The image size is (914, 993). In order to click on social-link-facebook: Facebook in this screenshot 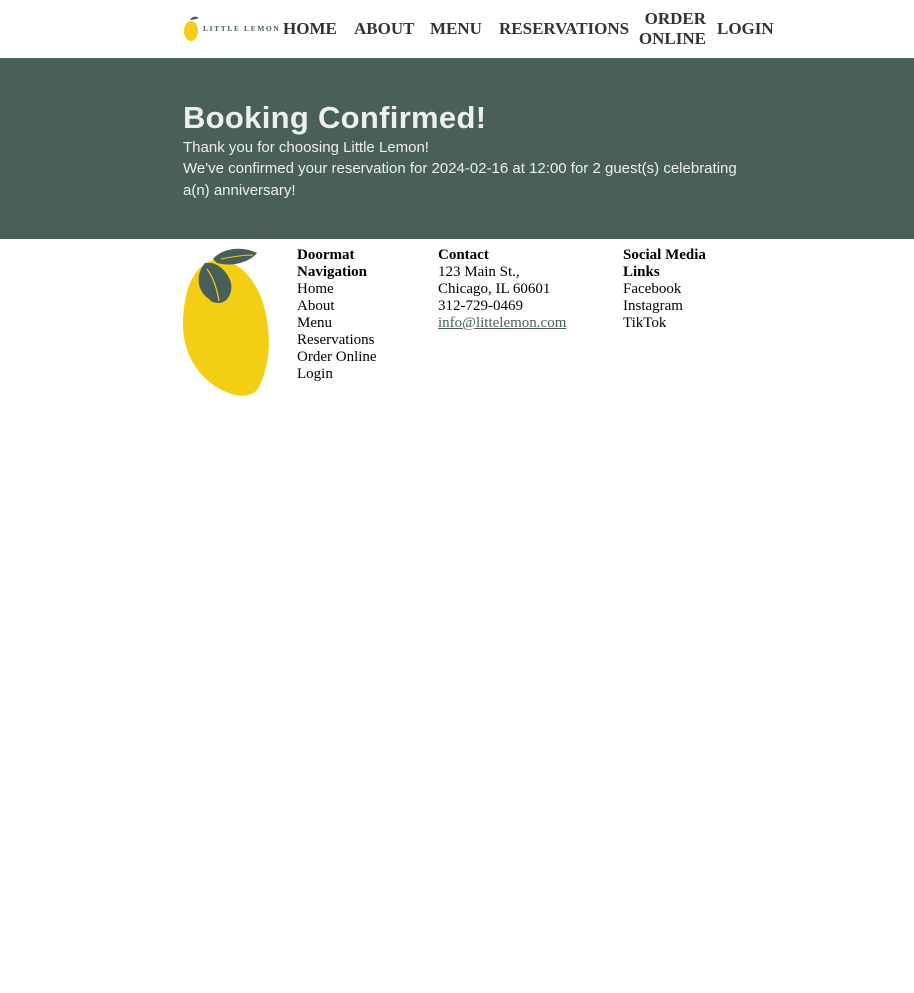, I will do `click(678, 289)`.